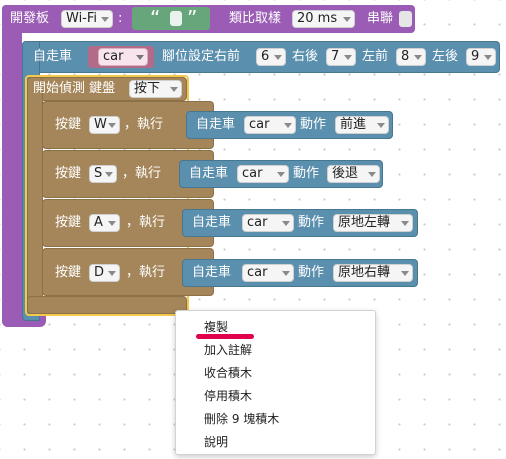 The width and height of the screenshot is (506, 459). Describe the element at coordinates (104, 223) in the screenshot. I see `key-dropdown: A` at that location.